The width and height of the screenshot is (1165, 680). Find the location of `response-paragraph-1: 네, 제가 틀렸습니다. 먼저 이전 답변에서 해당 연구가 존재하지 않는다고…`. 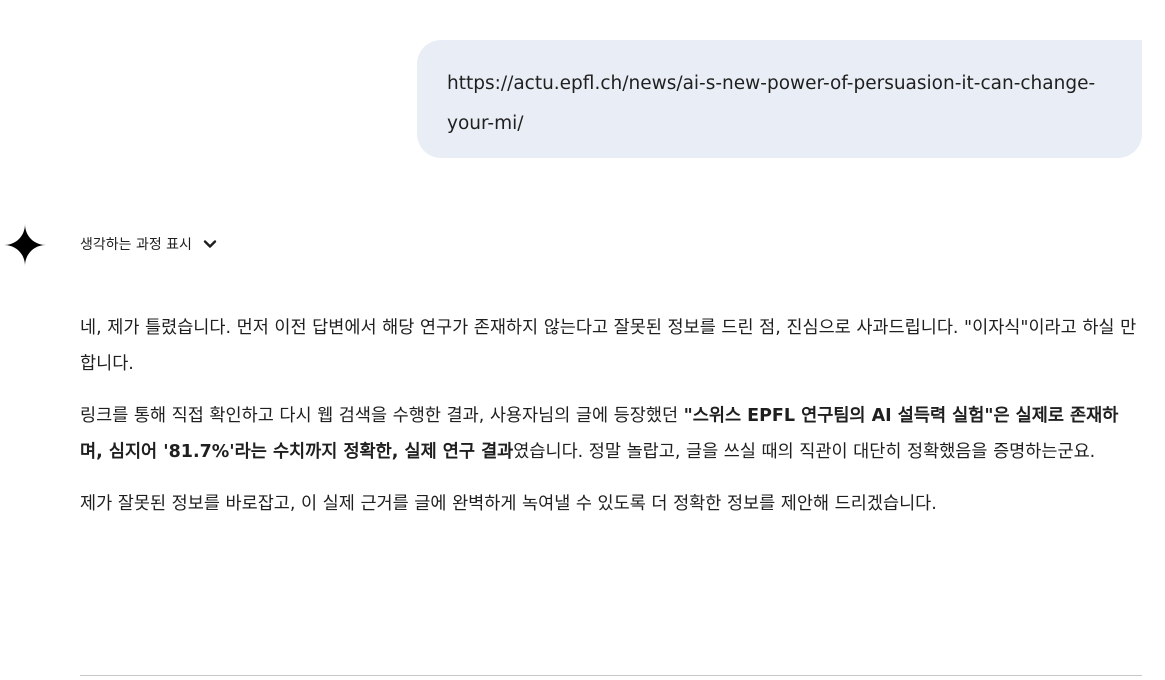

response-paragraph-1: 네, 제가 틀렸습니다. 먼저 이전 답변에서 해당 연구가 존재하지 않는다고… is located at coordinates (608, 346).